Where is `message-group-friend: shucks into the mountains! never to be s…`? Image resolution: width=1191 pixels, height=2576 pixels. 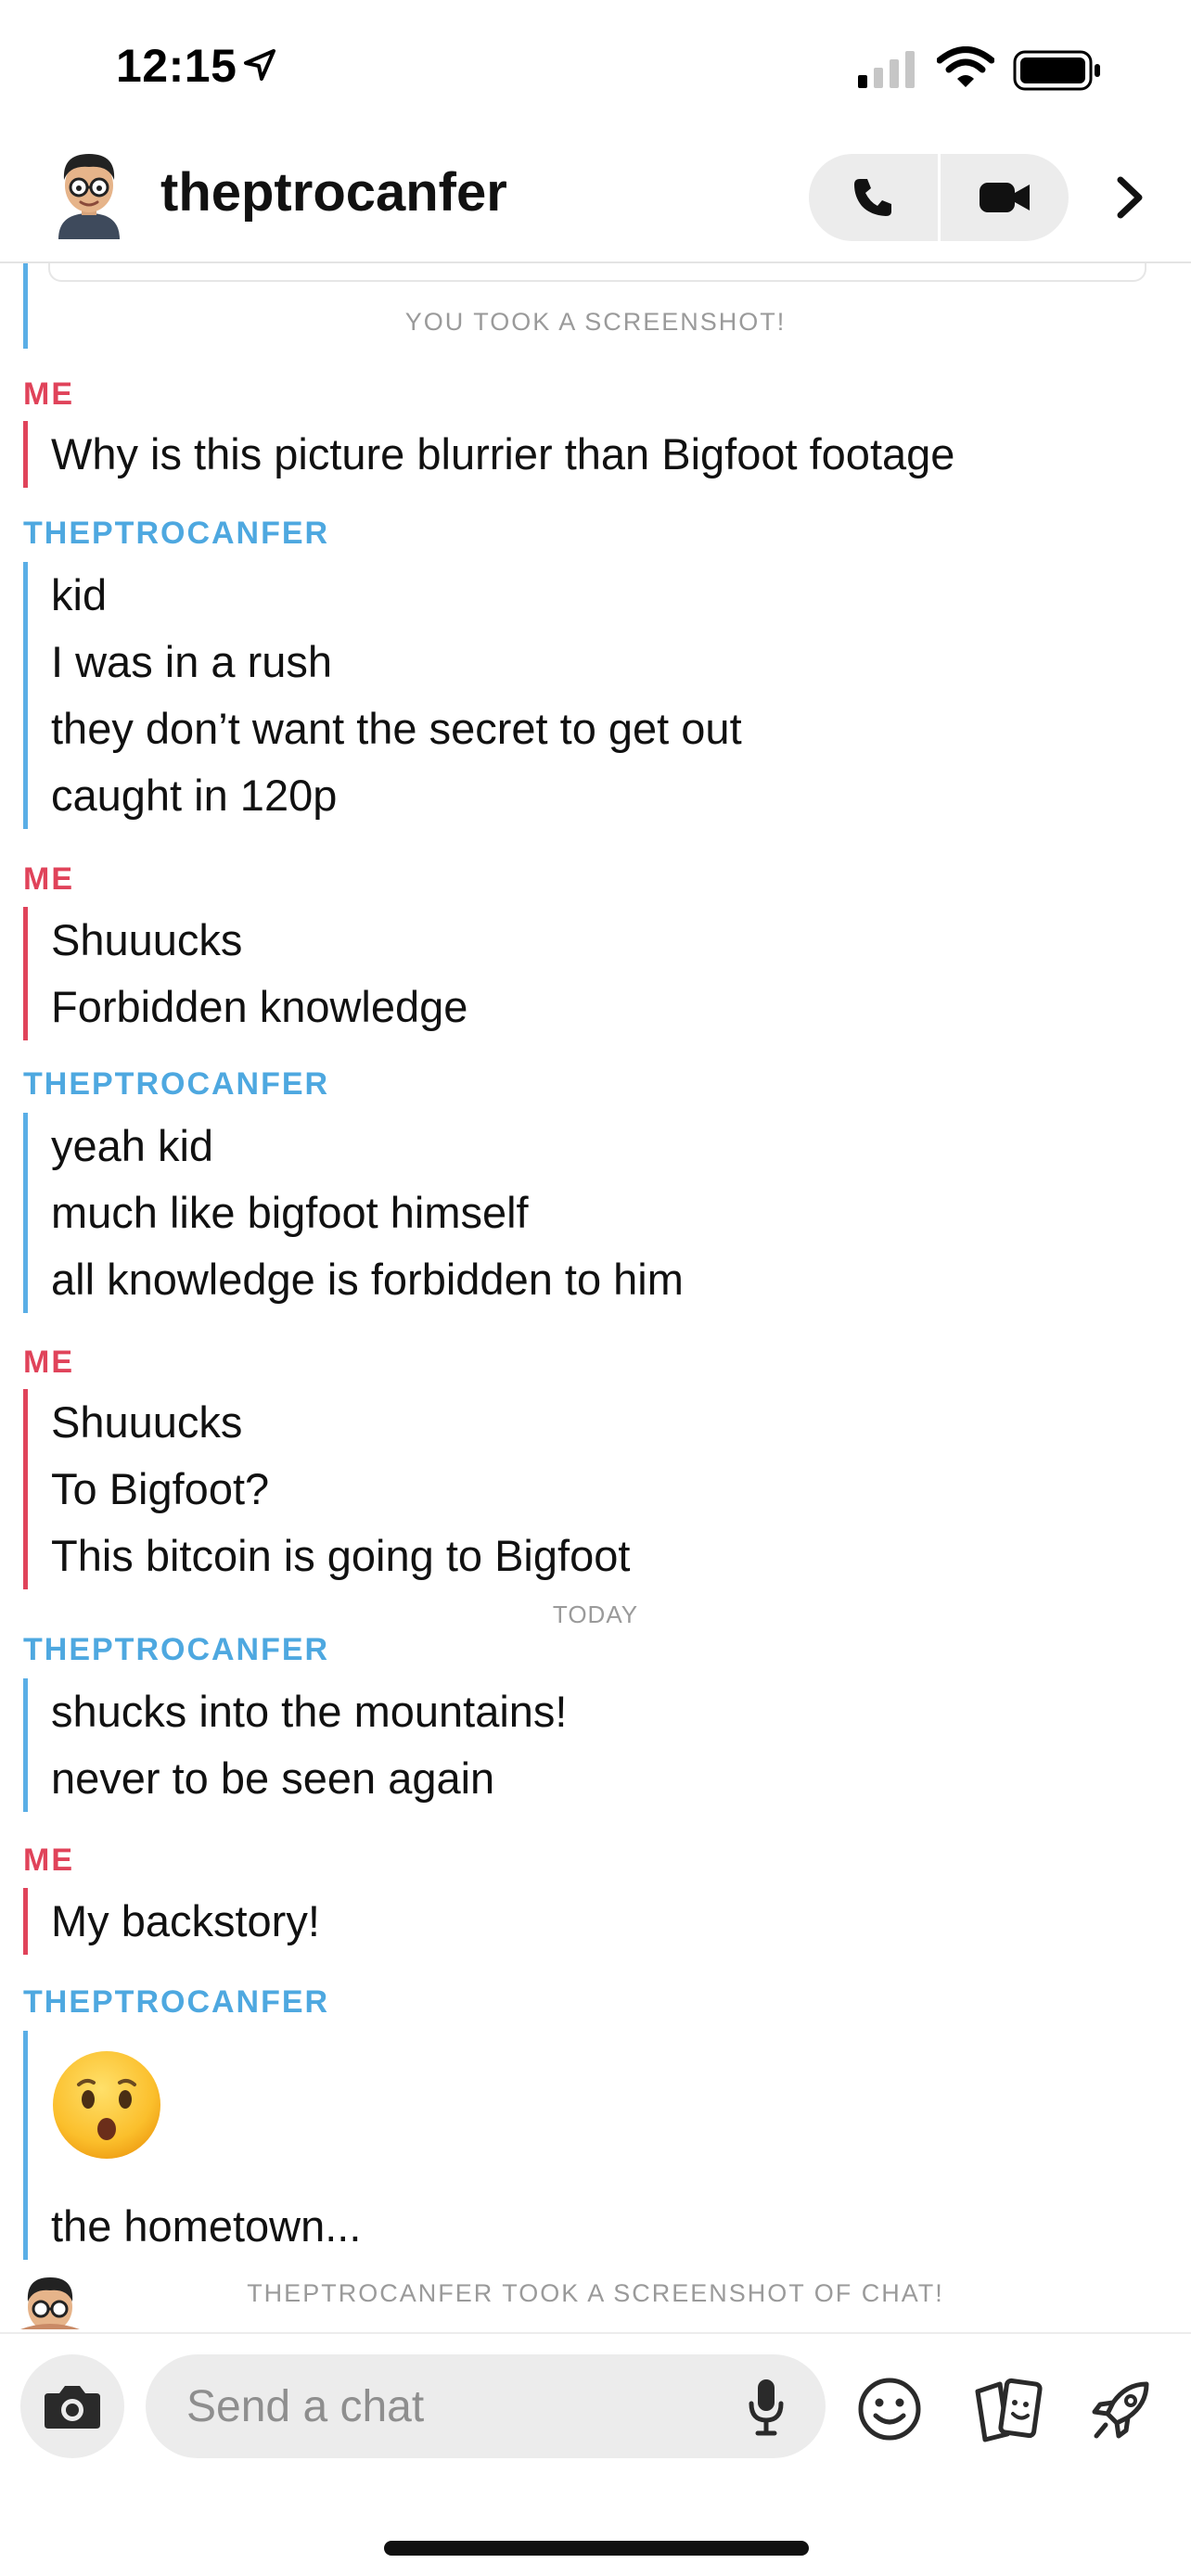 message-group-friend: shucks into the mountains! never to be s… is located at coordinates (295, 1745).